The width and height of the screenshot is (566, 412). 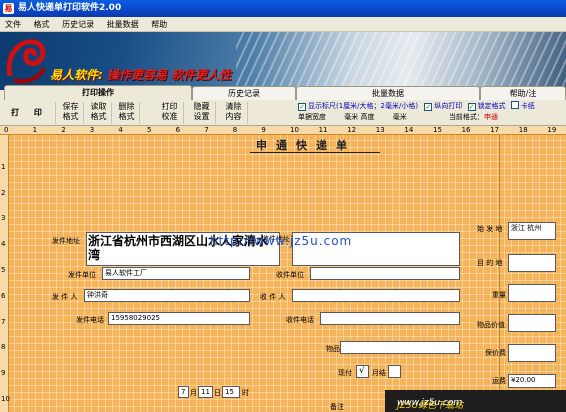 I want to click on ruler-left-tick: 9, so click(x=3, y=373).